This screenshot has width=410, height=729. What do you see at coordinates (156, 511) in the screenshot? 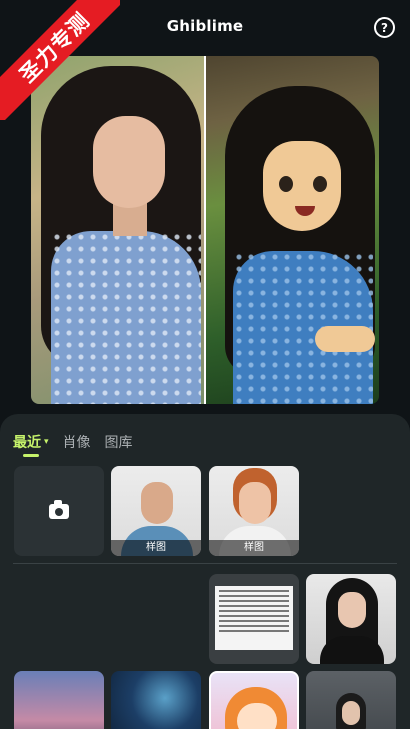
I see `sample-photo-man: 样图` at bounding box center [156, 511].